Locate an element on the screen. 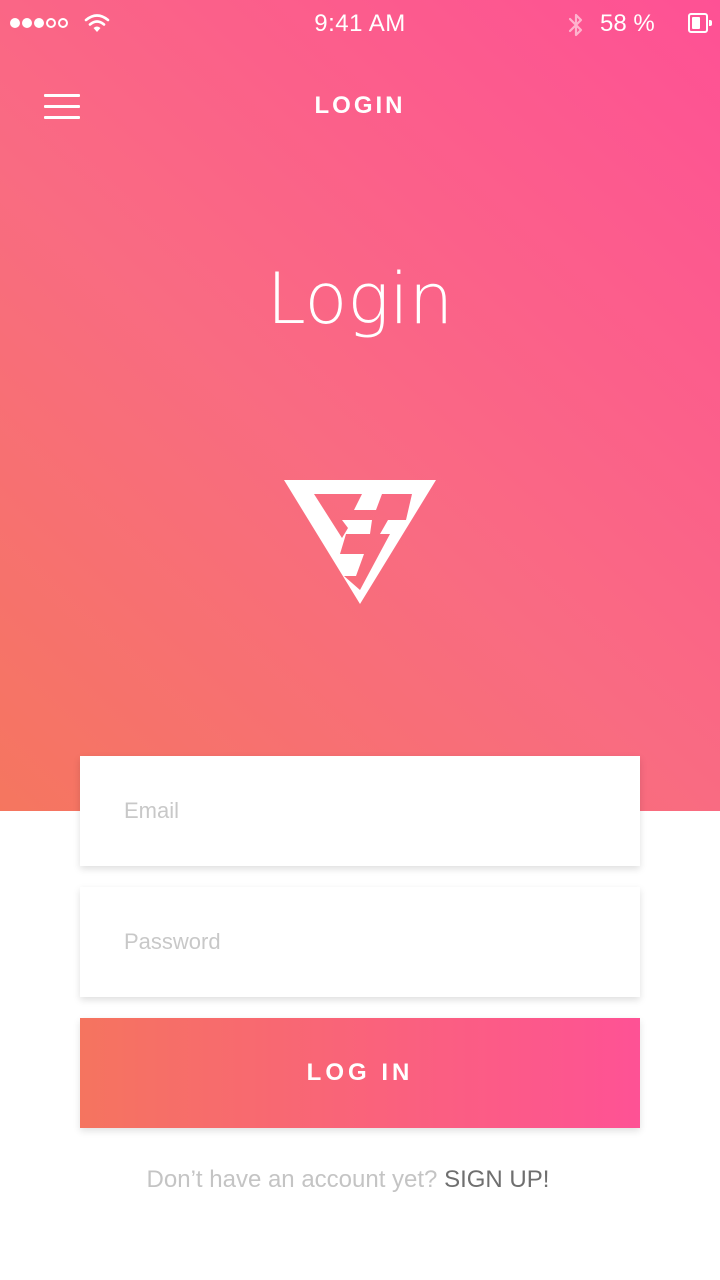  vs-logo is located at coordinates (360, 542).